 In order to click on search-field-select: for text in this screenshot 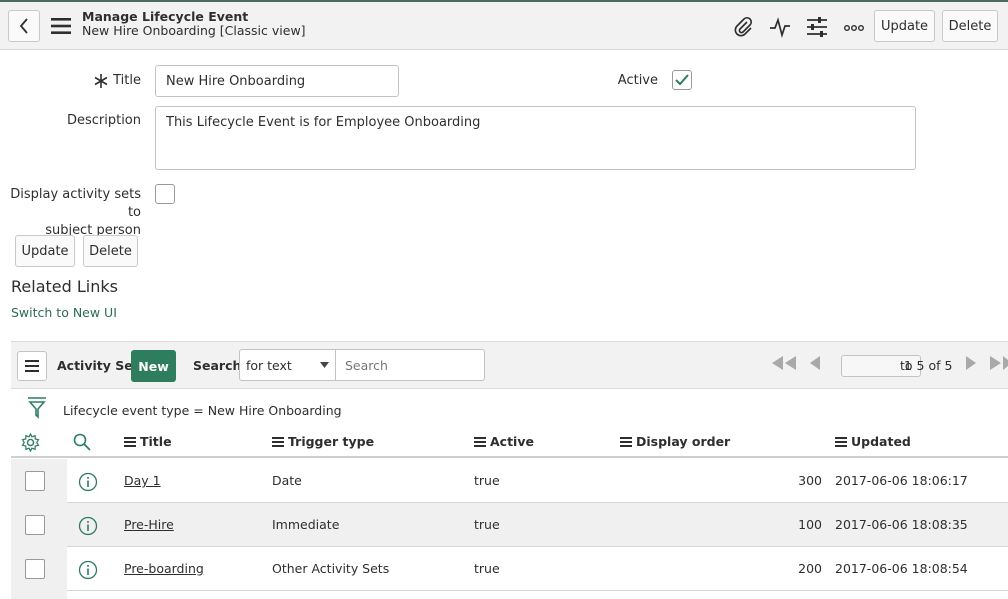, I will do `click(287, 365)`.